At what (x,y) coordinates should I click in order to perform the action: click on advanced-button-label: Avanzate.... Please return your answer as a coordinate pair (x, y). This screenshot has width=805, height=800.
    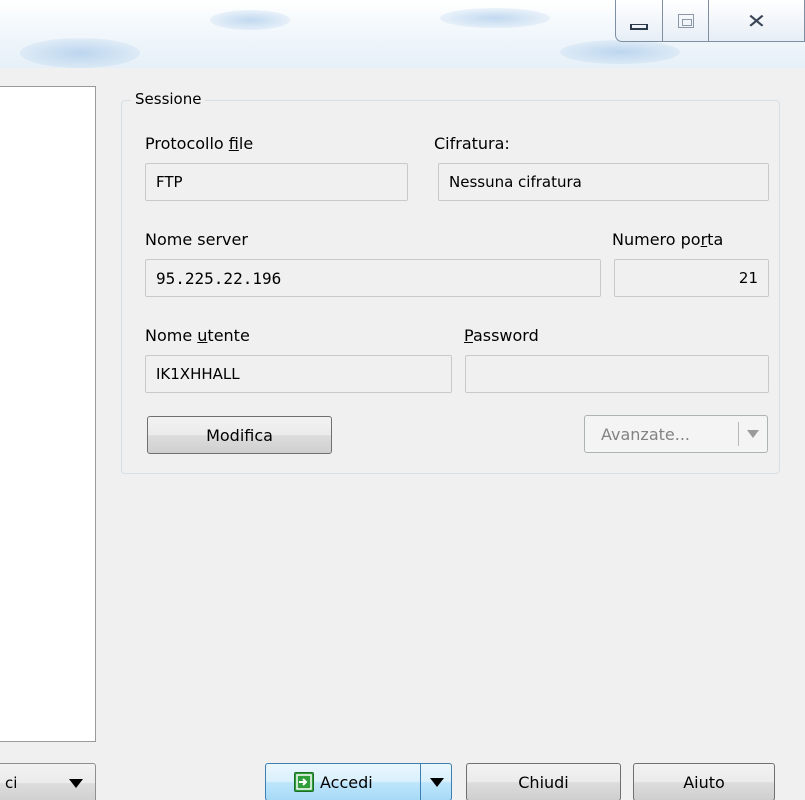
    Looking at the image, I should click on (645, 434).